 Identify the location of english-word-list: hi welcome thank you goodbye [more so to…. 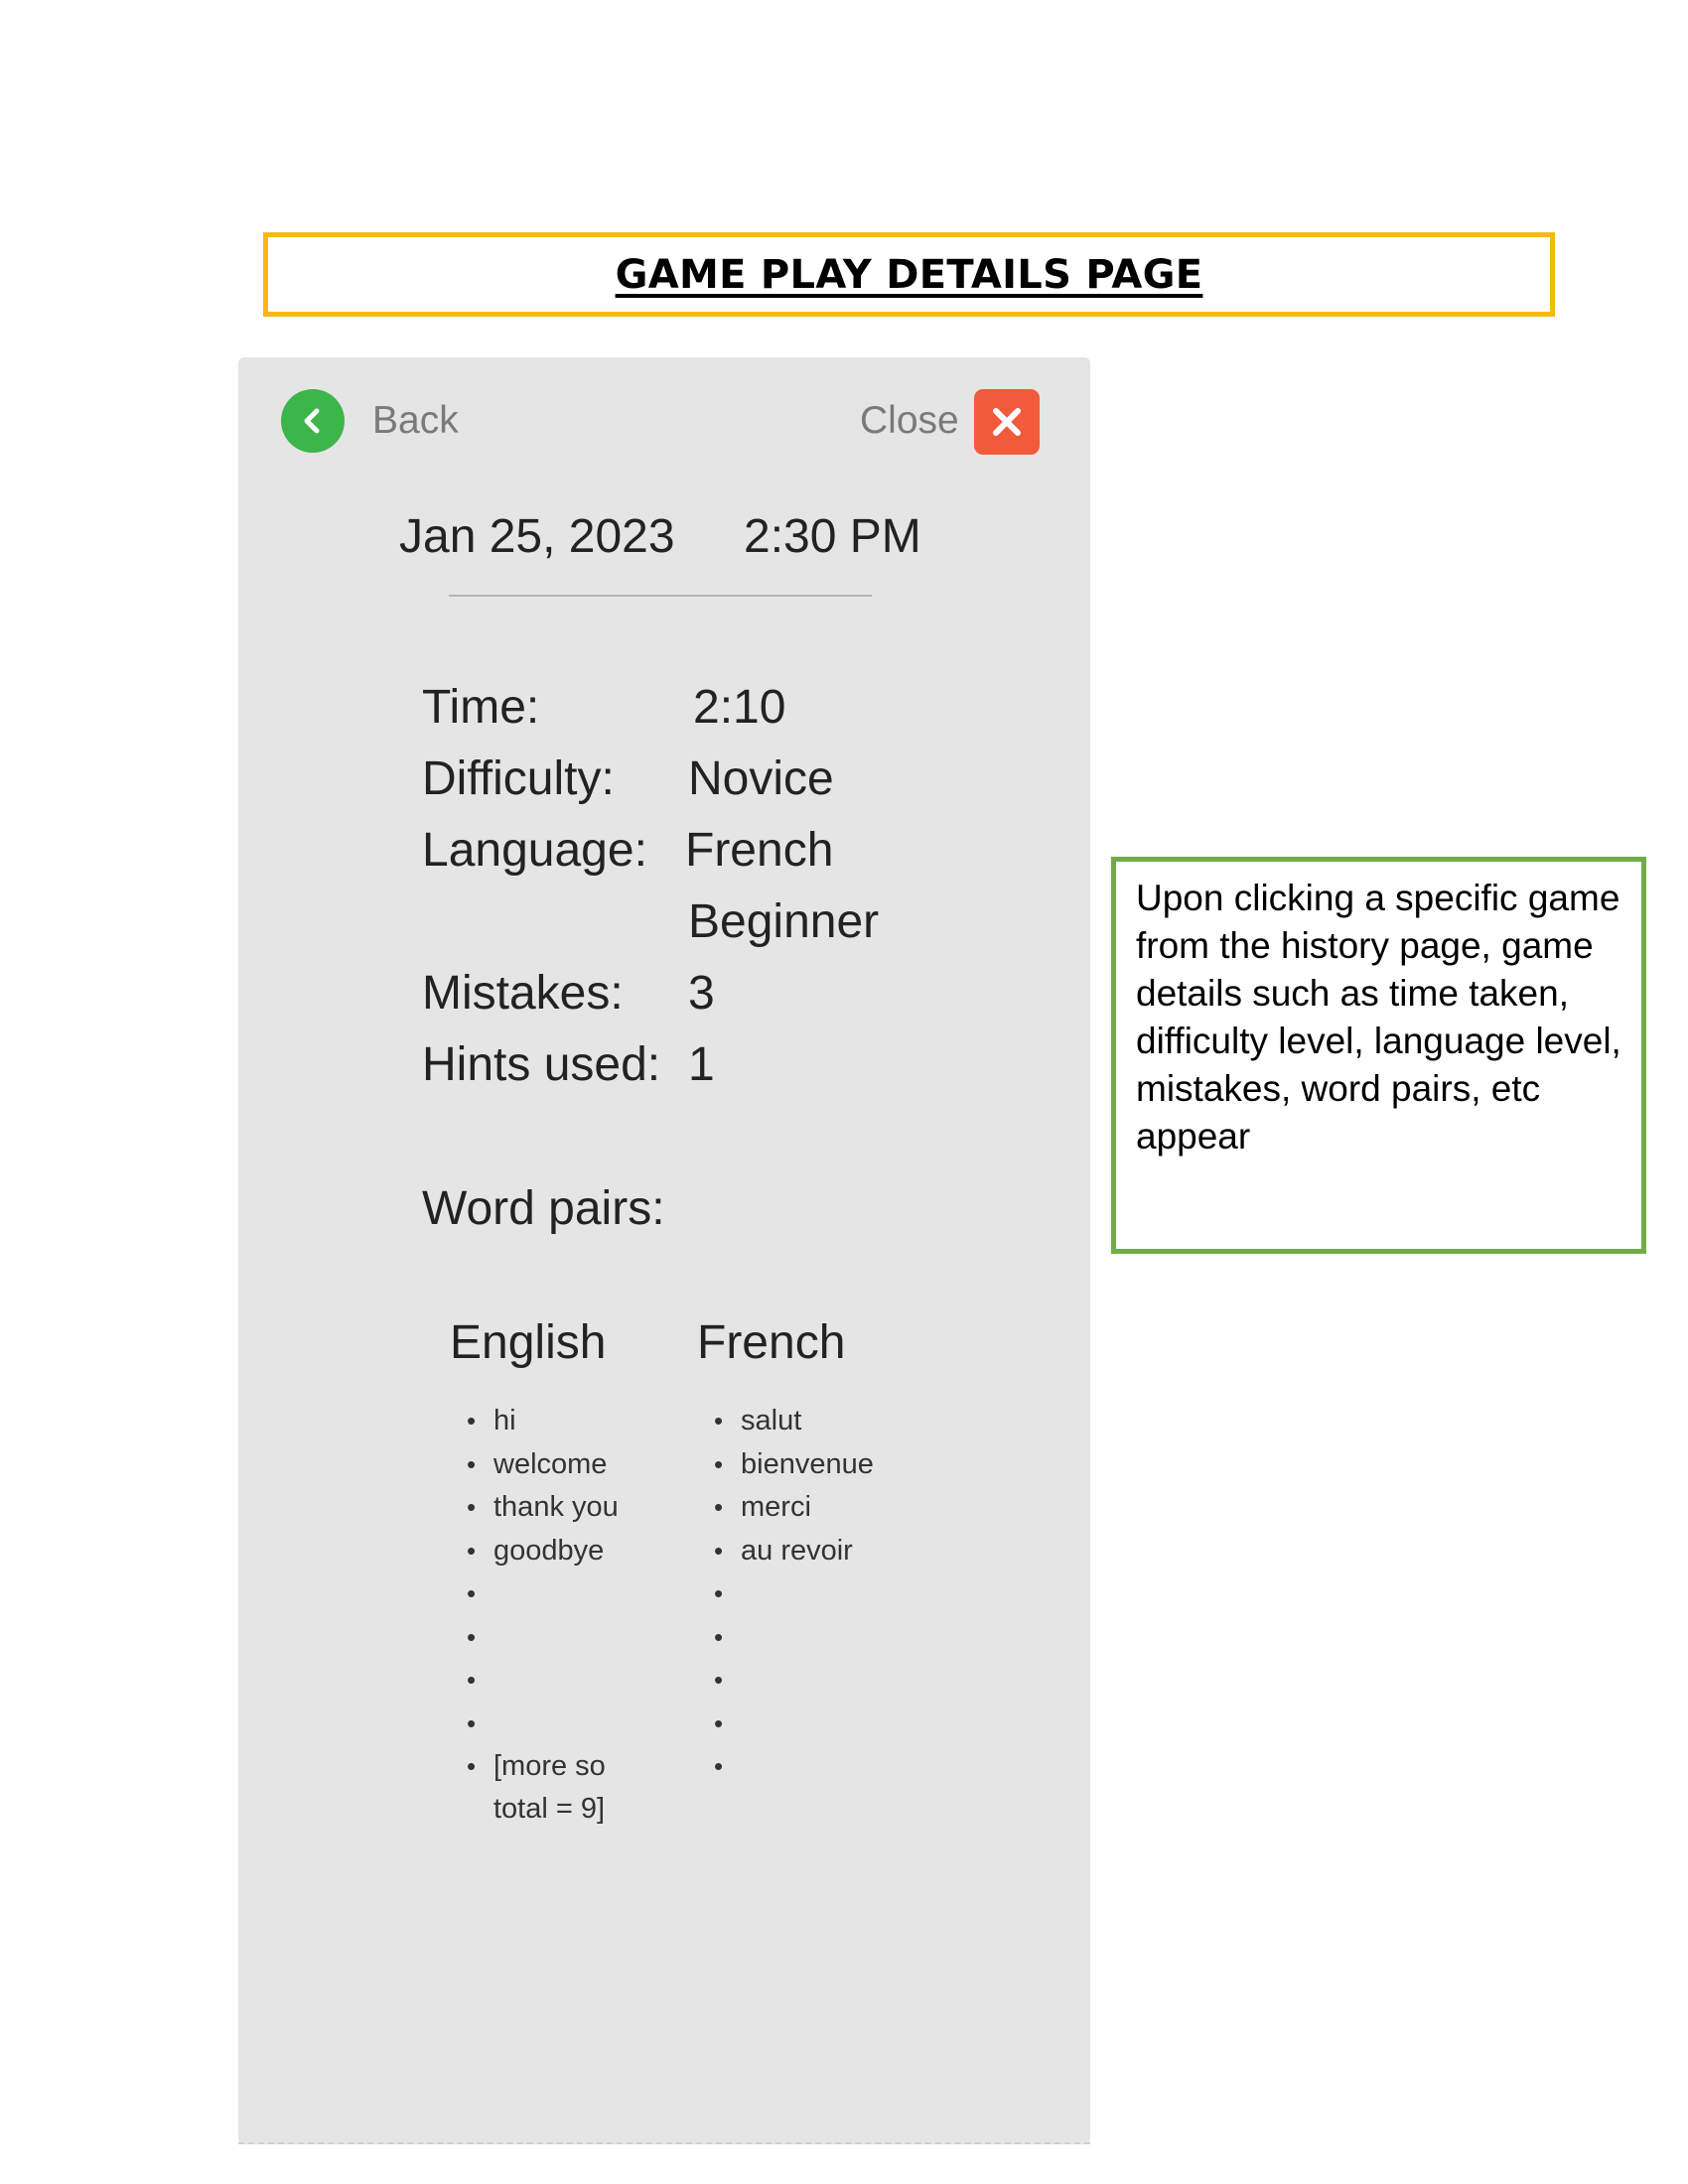
(550, 1615).